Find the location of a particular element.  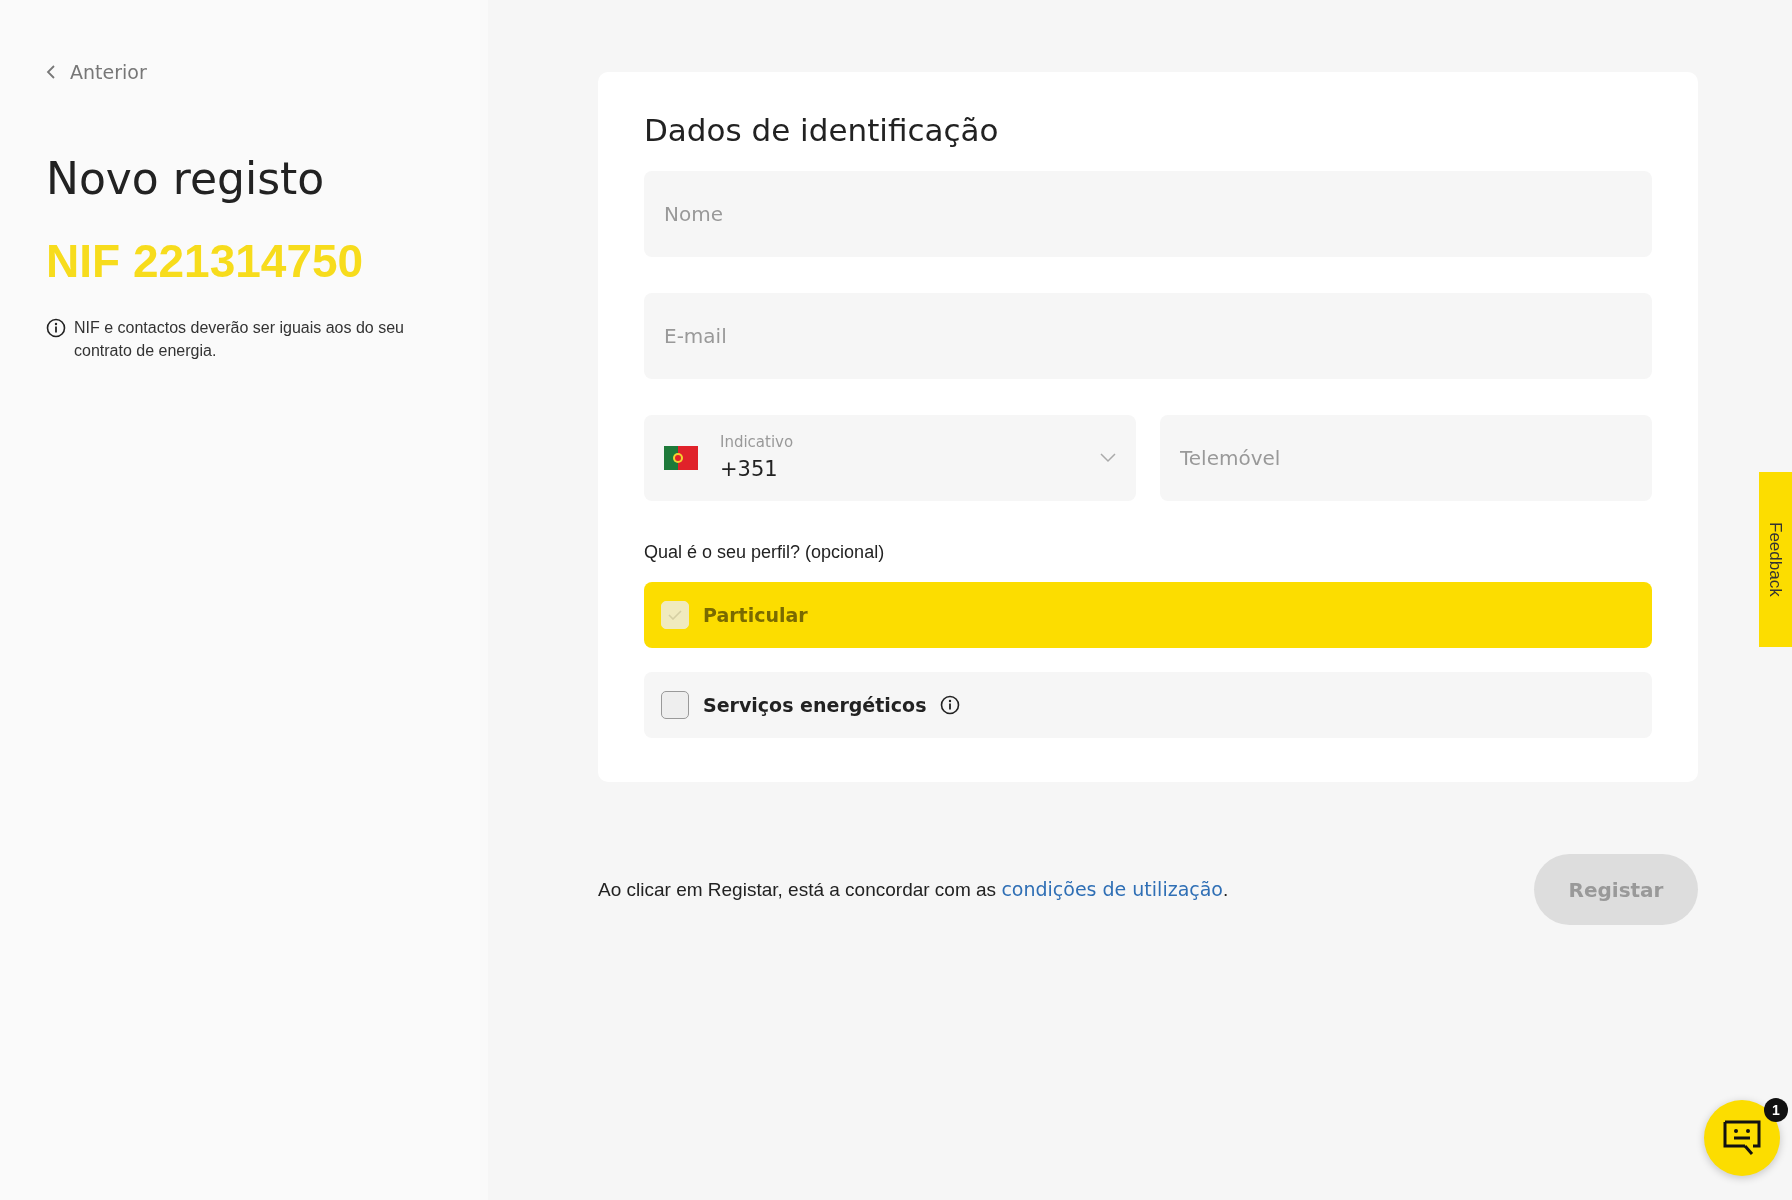

back-link: Anterior is located at coordinates (96, 72).